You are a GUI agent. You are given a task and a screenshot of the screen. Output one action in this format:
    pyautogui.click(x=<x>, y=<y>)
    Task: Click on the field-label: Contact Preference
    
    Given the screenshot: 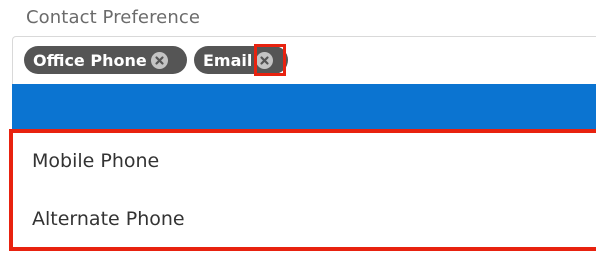 What is the action you would take?
    pyautogui.click(x=113, y=17)
    